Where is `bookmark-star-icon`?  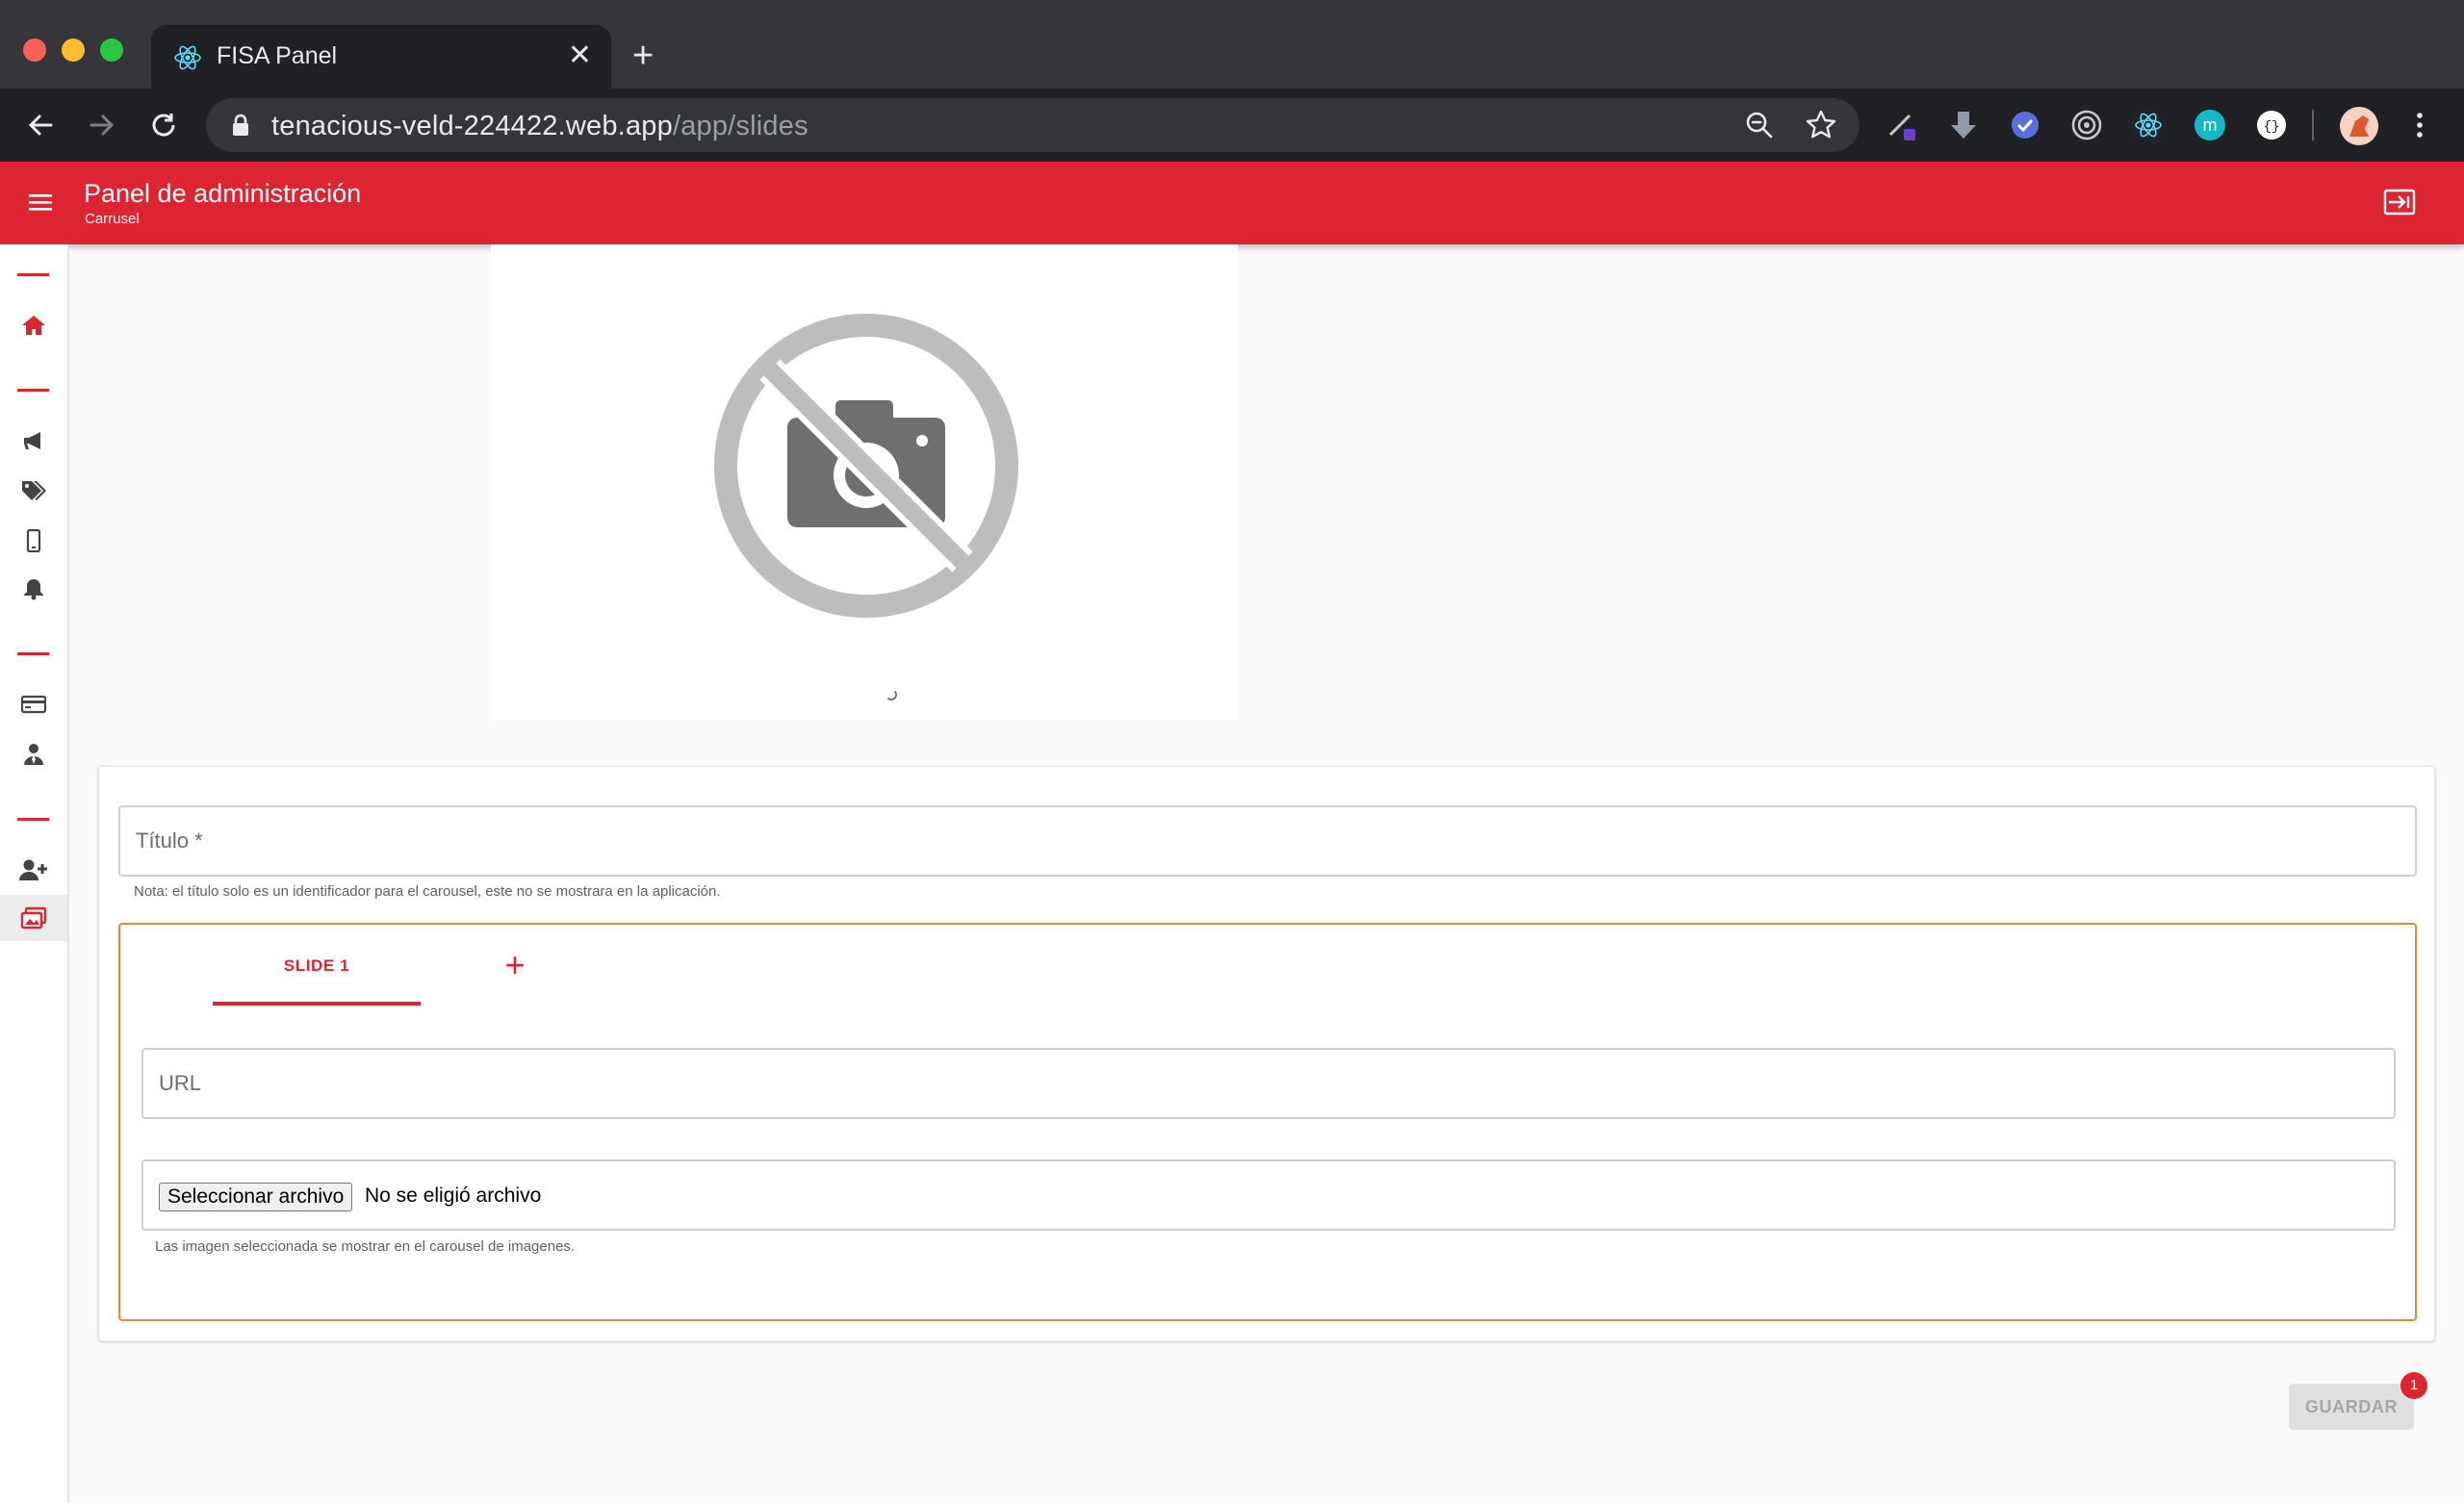
bookmark-star-icon is located at coordinates (1821, 125).